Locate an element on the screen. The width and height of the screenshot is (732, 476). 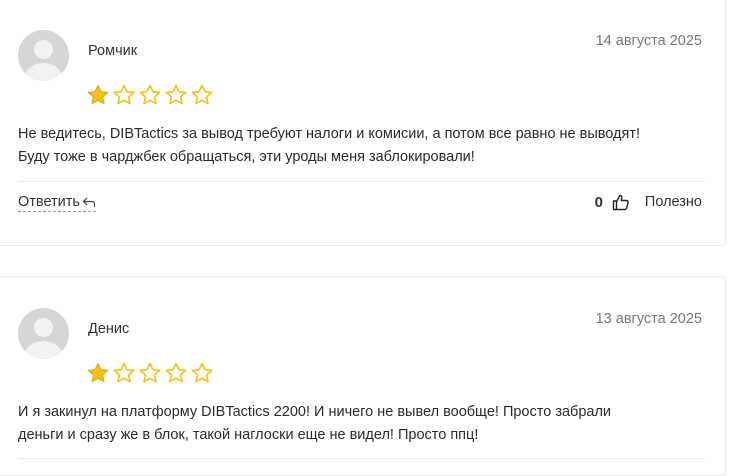
divider is located at coordinates (361, 181).